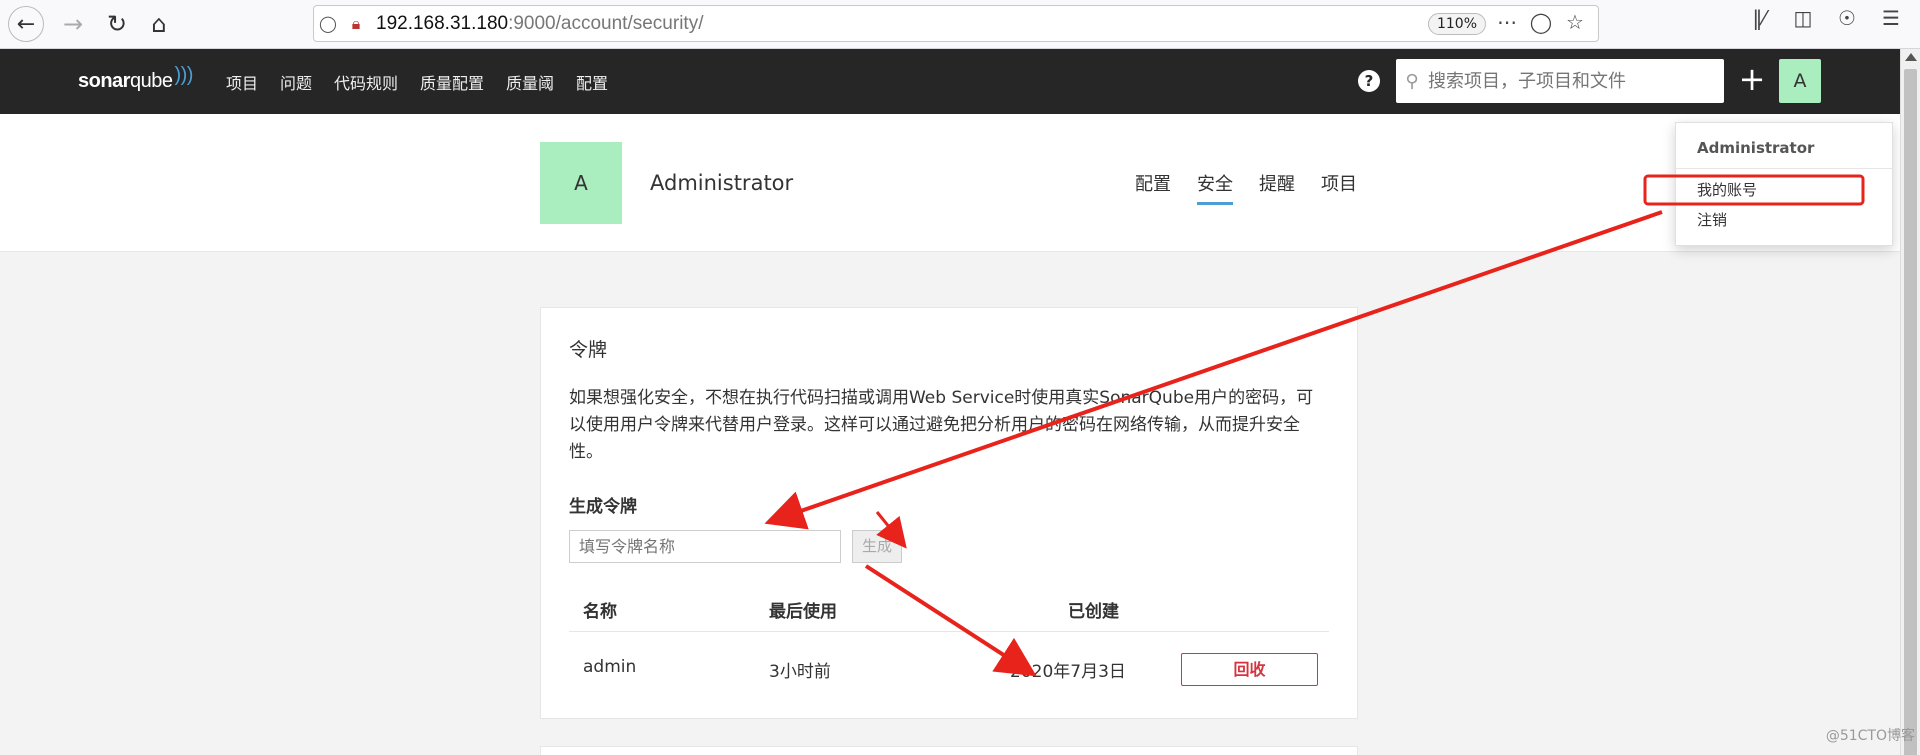 This screenshot has width=1920, height=755. What do you see at coordinates (1759, 18) in the screenshot?
I see `library-icon: ‖⁄` at bounding box center [1759, 18].